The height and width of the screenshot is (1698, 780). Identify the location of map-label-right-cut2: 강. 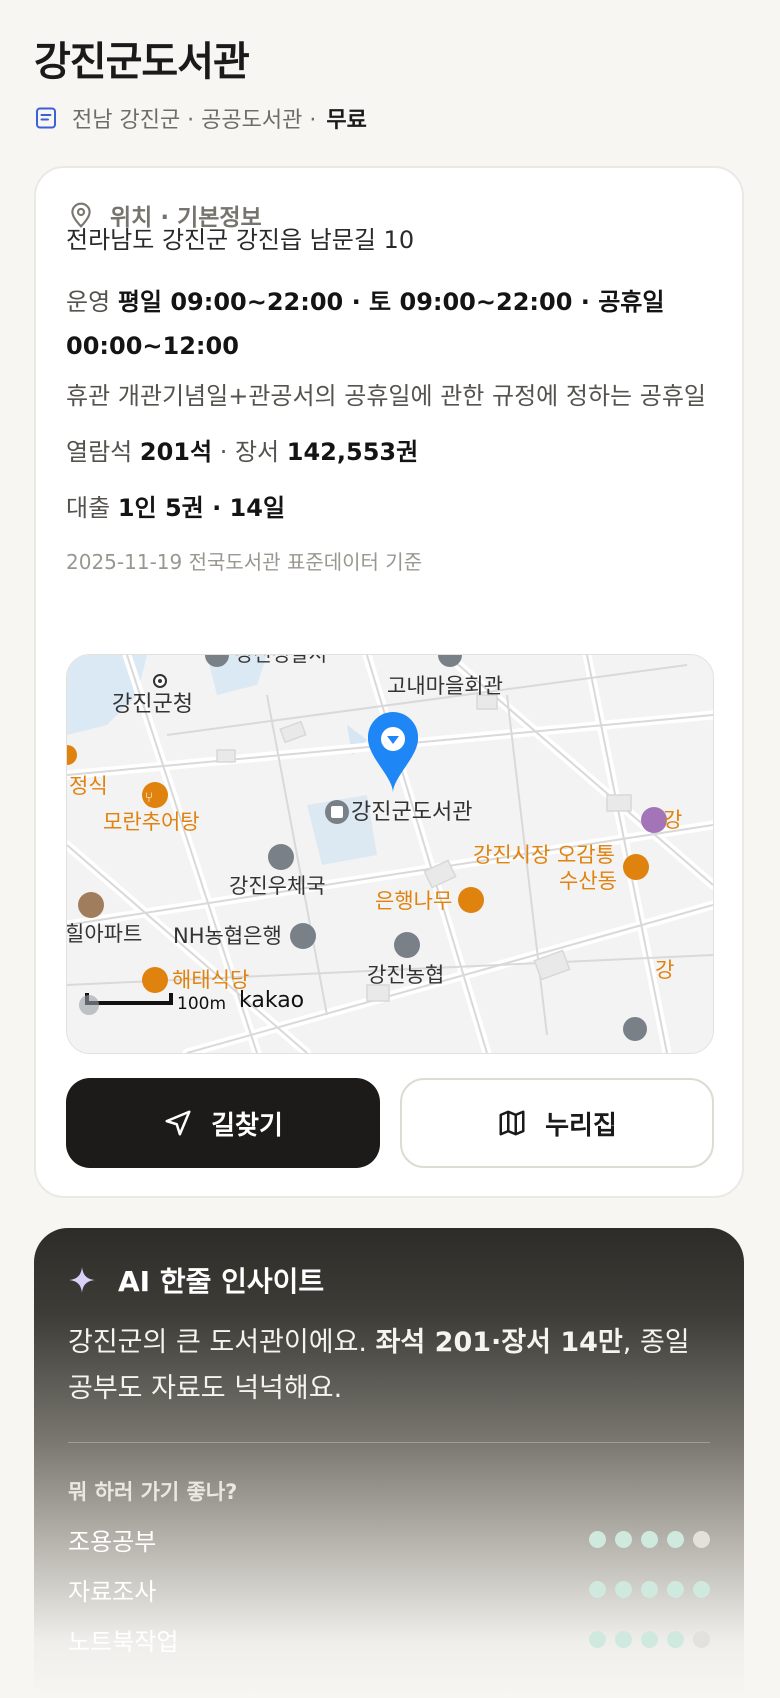
(664, 970).